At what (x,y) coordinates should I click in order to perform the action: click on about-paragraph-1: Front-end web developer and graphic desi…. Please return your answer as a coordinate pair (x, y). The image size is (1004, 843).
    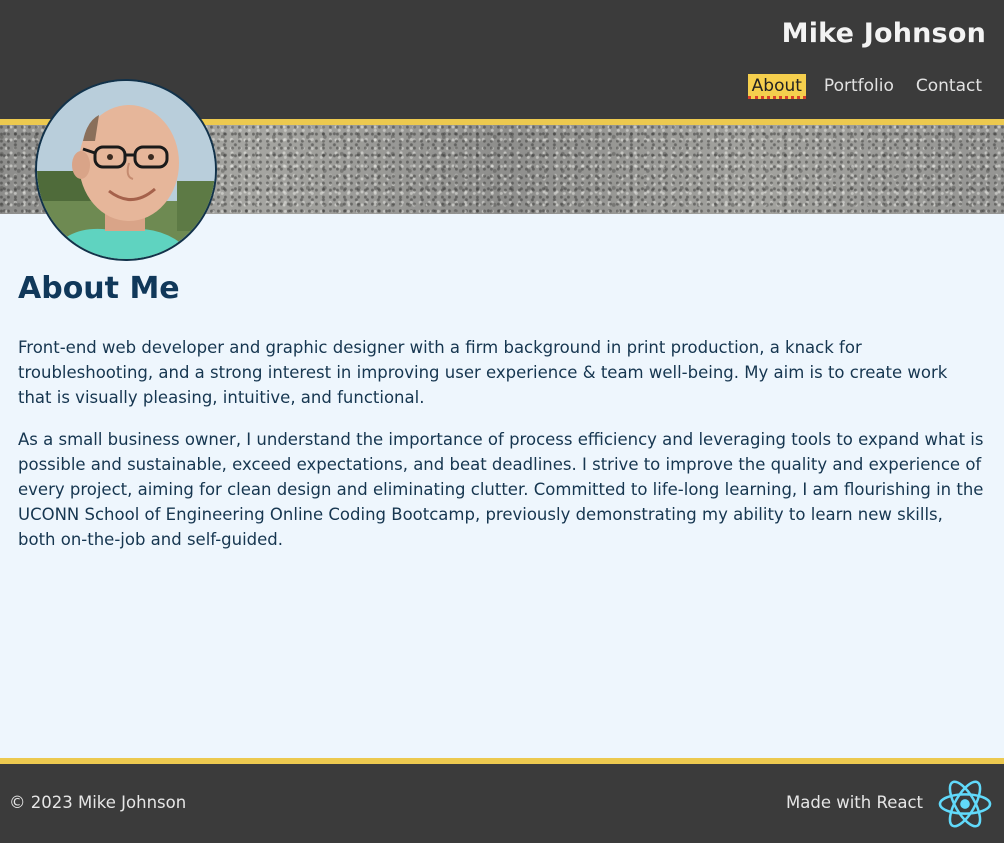
    Looking at the image, I should click on (483, 372).